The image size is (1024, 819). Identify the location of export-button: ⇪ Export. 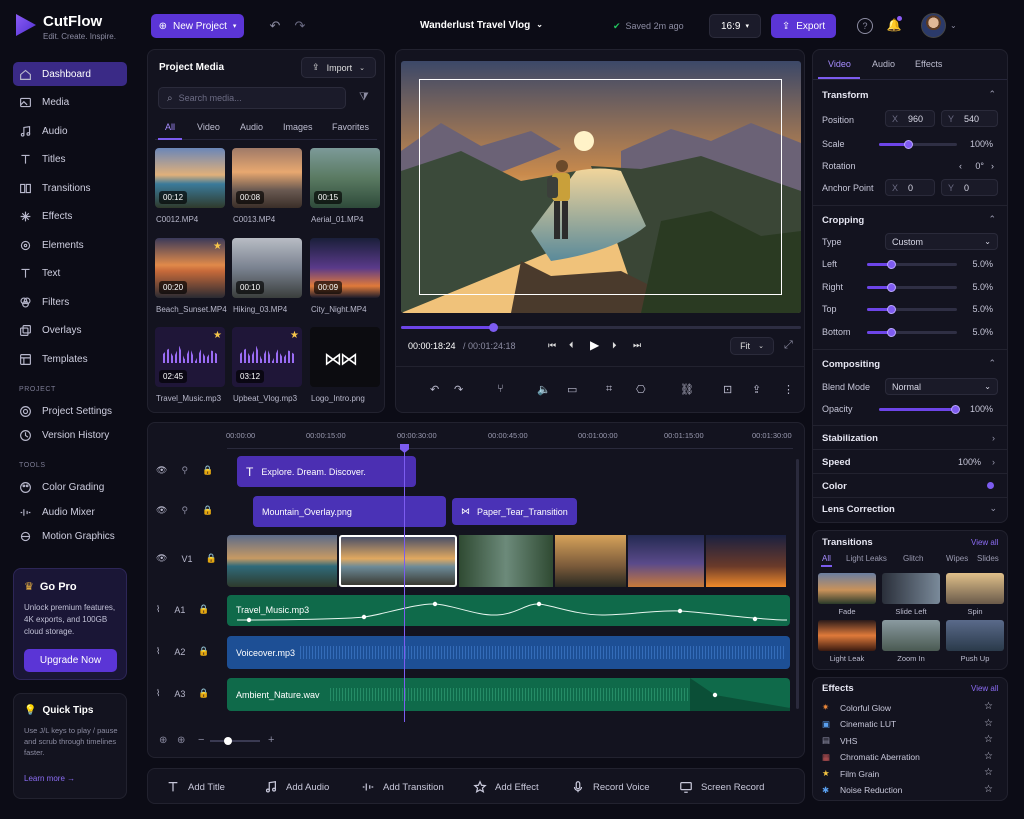
(803, 26).